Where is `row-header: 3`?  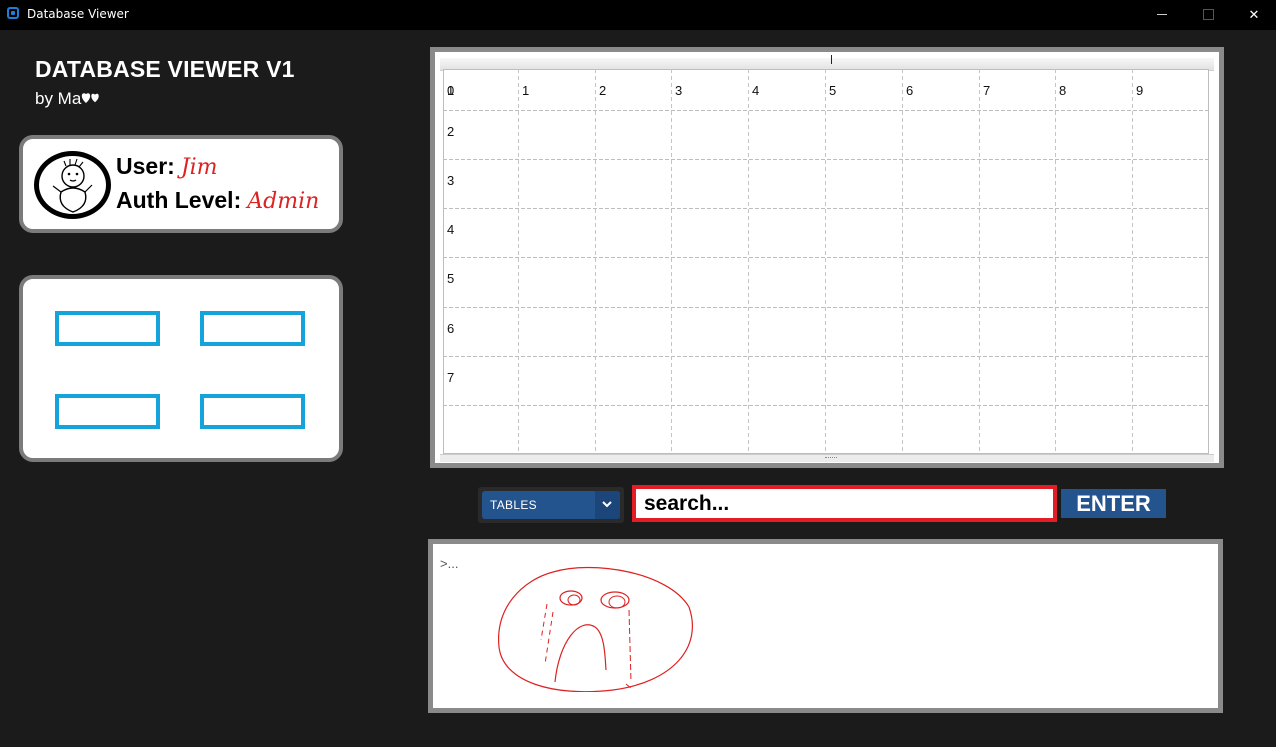
row-header: 3 is located at coordinates (450, 180).